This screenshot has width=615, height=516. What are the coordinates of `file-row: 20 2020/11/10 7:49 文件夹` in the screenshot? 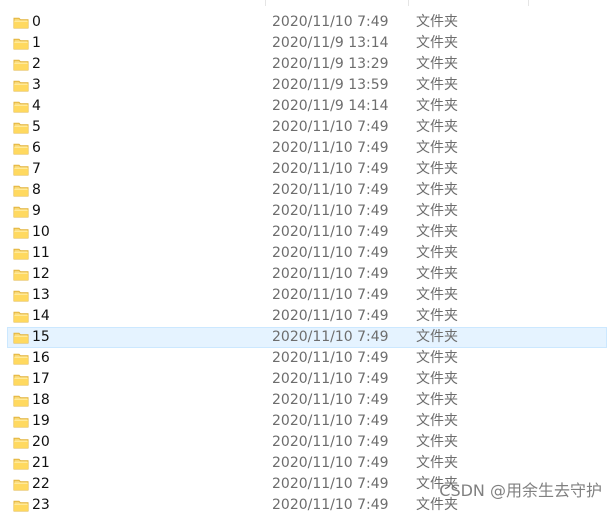 It's located at (307, 442).